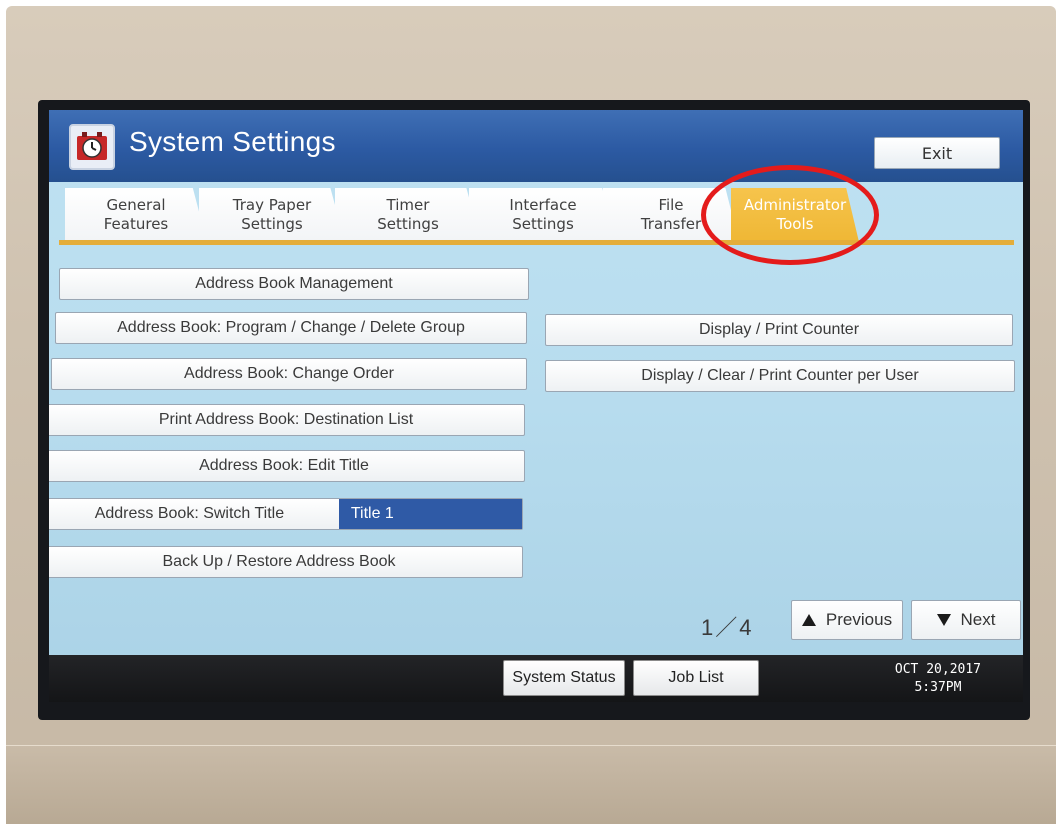 The width and height of the screenshot is (1062, 829). What do you see at coordinates (136, 224) in the screenshot?
I see `tab-label: Features` at bounding box center [136, 224].